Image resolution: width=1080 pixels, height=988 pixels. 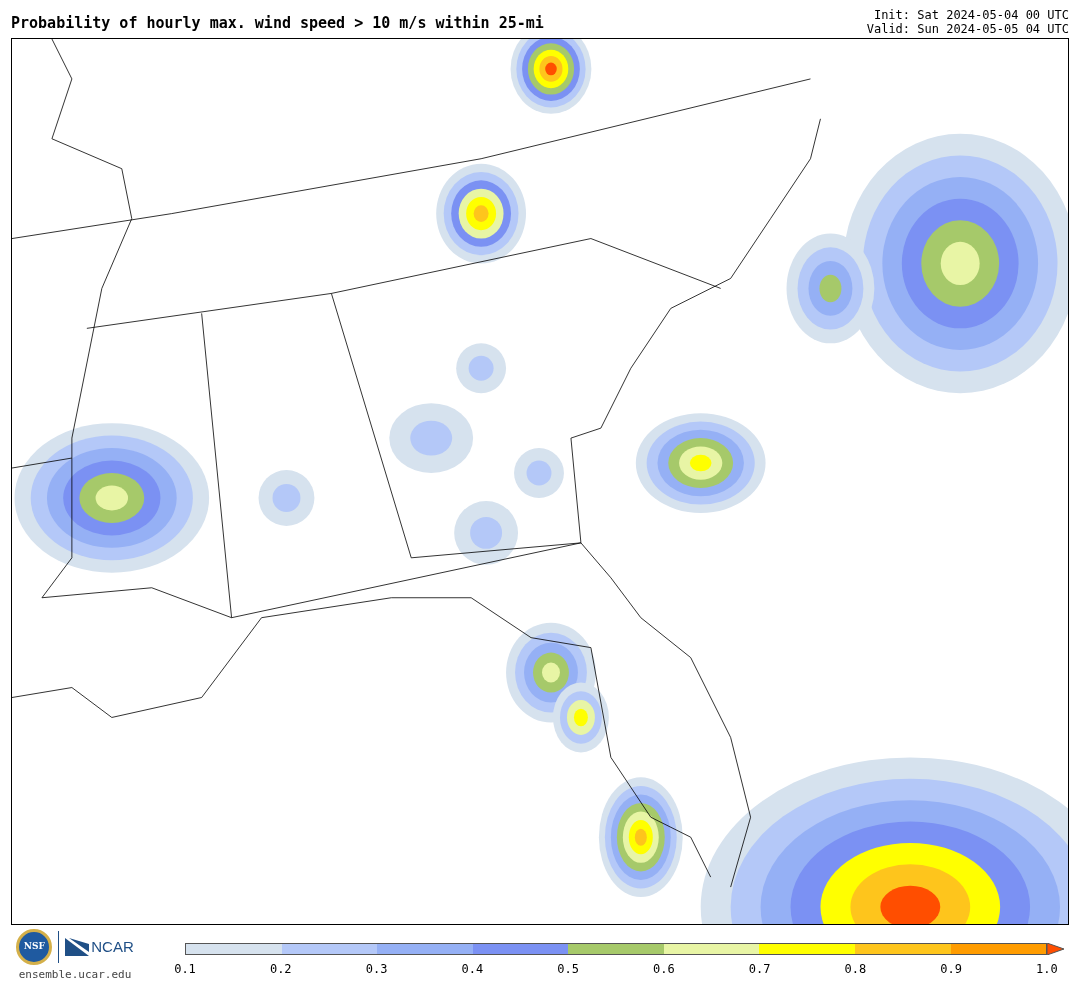 I want to click on valid-time: Valid: Sun 2024-05-05 04 UTC, so click(x=967, y=29).